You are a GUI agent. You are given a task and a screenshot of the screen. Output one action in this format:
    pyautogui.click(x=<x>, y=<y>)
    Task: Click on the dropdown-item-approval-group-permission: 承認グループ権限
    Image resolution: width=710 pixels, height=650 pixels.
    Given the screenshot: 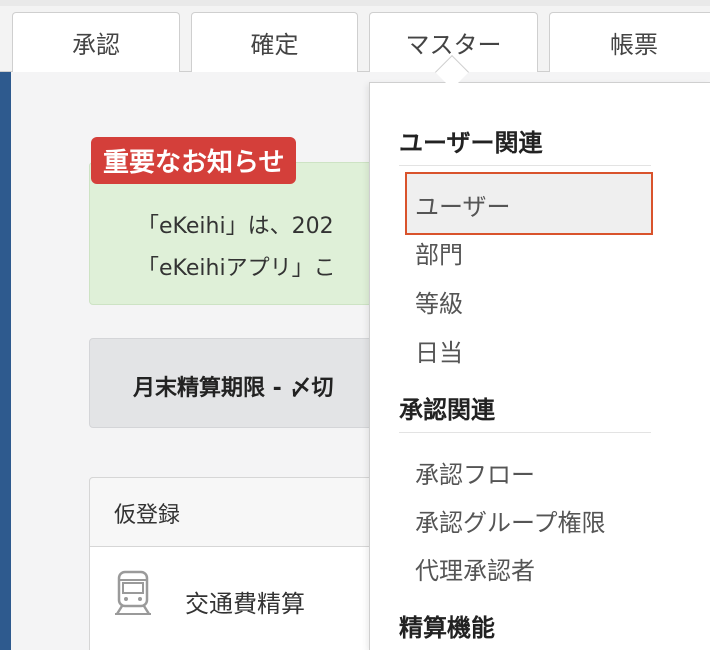 What is the action you would take?
    pyautogui.click(x=510, y=520)
    